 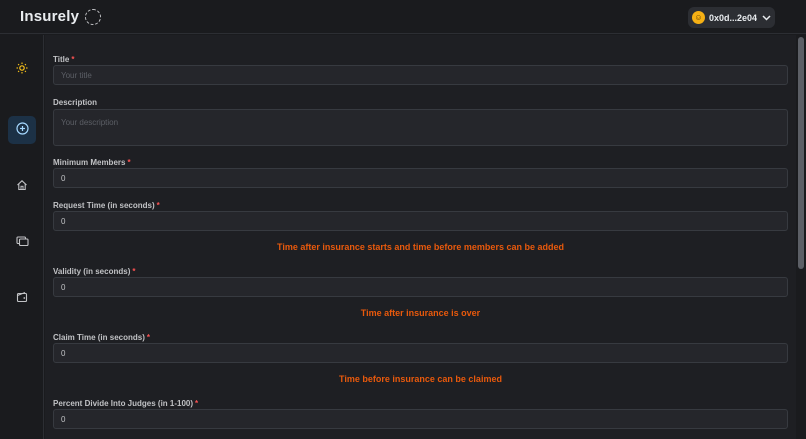 What do you see at coordinates (403, 17) in the screenshot?
I see `app-header: Insurely ☺ 0x0d...2e04` at bounding box center [403, 17].